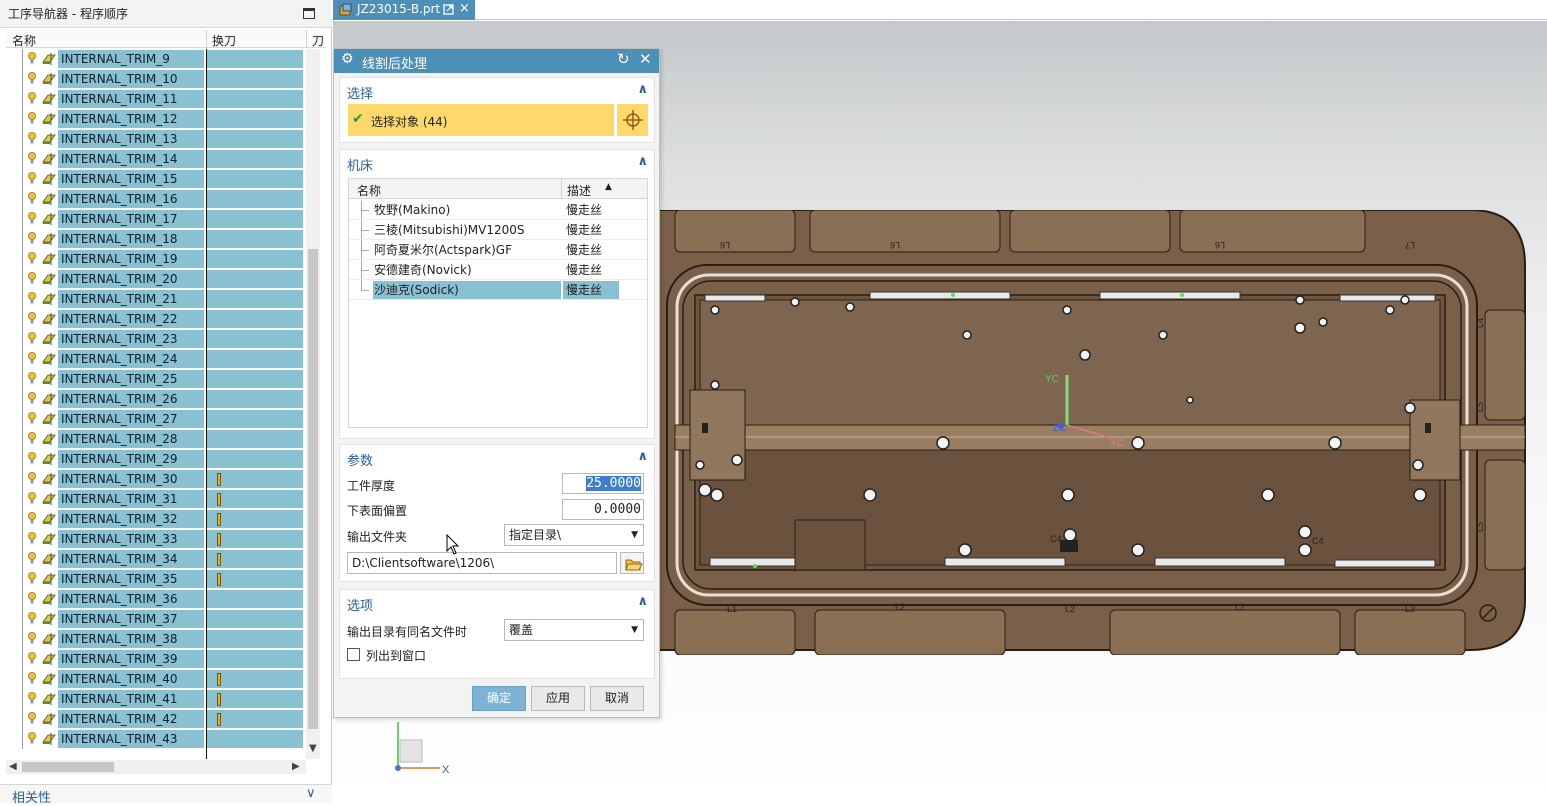 The width and height of the screenshot is (1547, 806). I want to click on machine-header: 机床, so click(360, 164).